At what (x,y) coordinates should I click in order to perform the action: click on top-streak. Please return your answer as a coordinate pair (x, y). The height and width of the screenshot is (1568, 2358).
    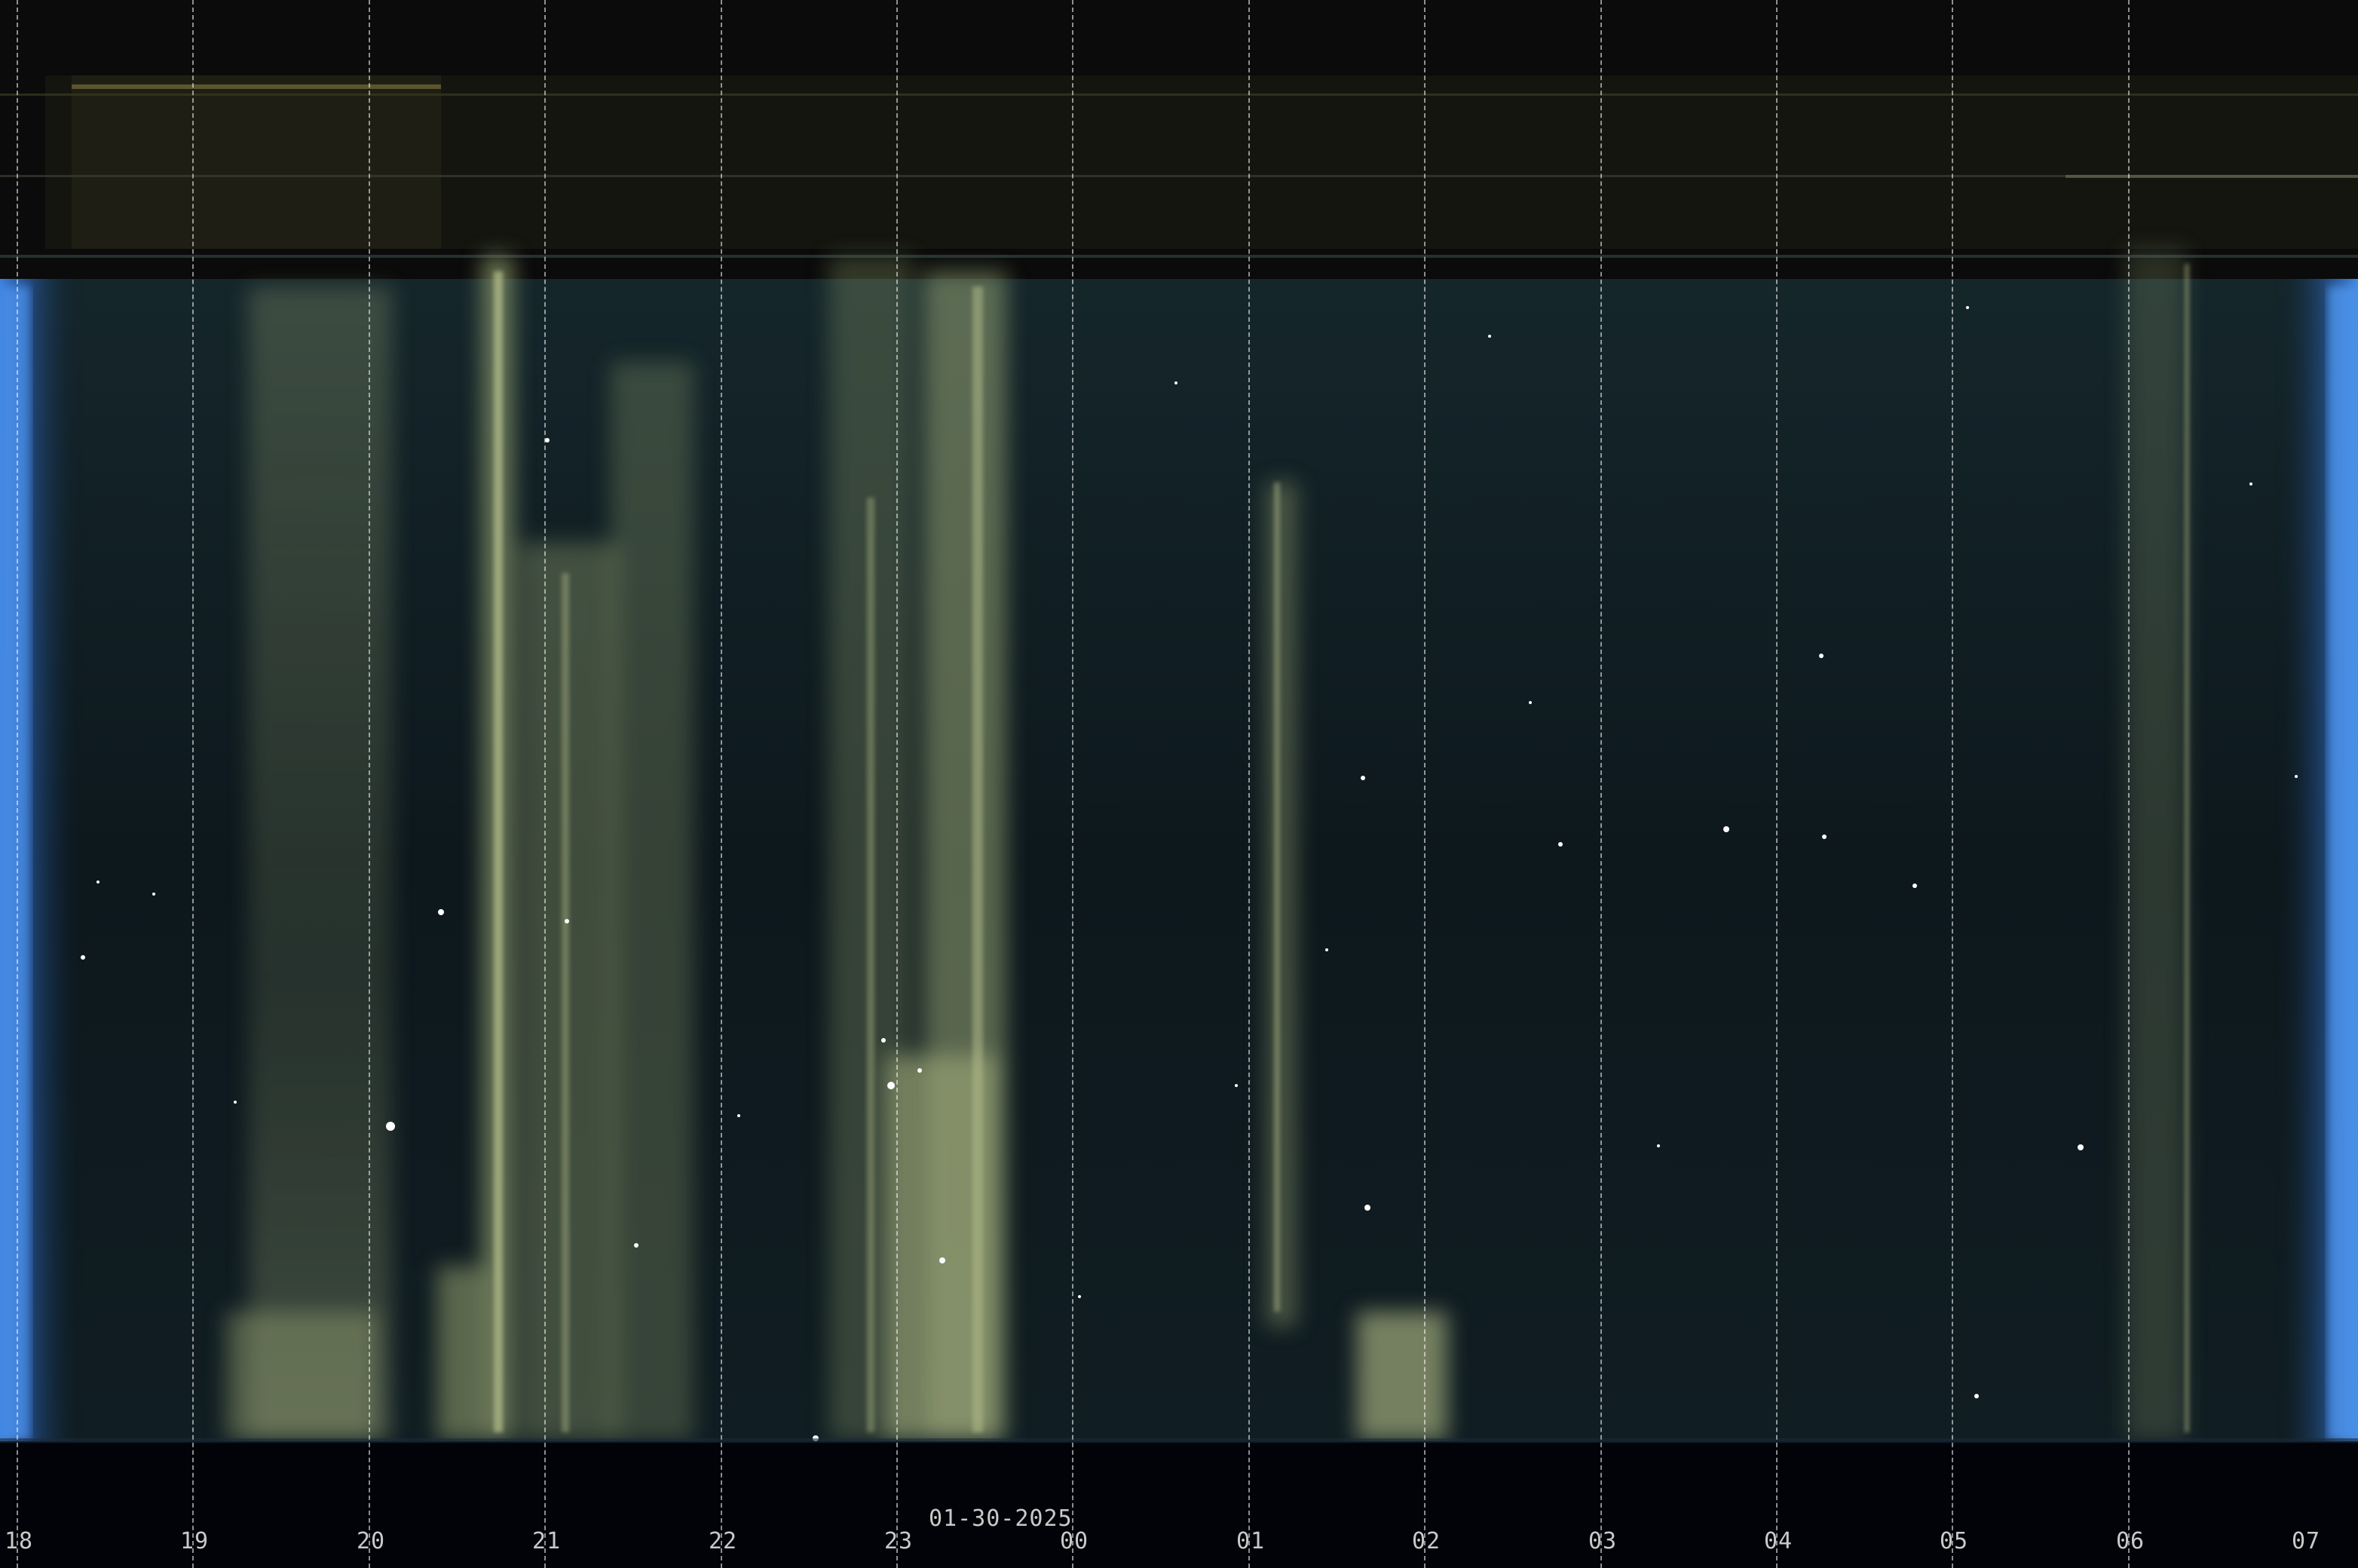
    Looking at the image, I should click on (256, 86).